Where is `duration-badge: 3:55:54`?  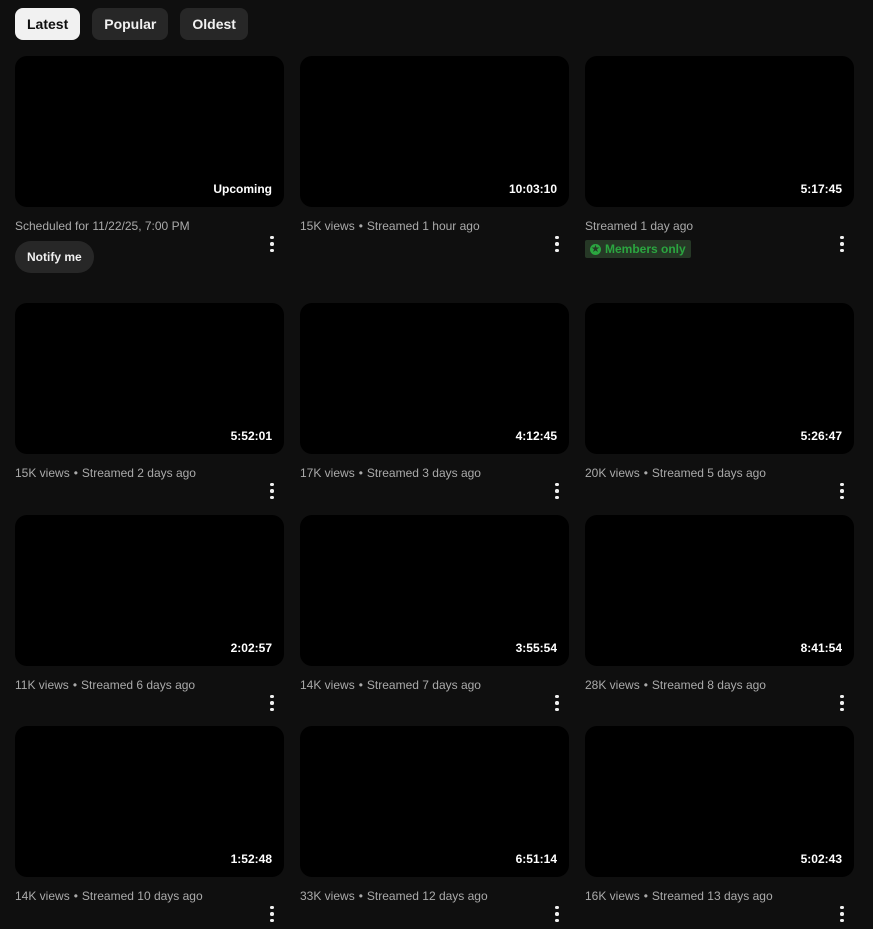 duration-badge: 3:55:54 is located at coordinates (536, 648).